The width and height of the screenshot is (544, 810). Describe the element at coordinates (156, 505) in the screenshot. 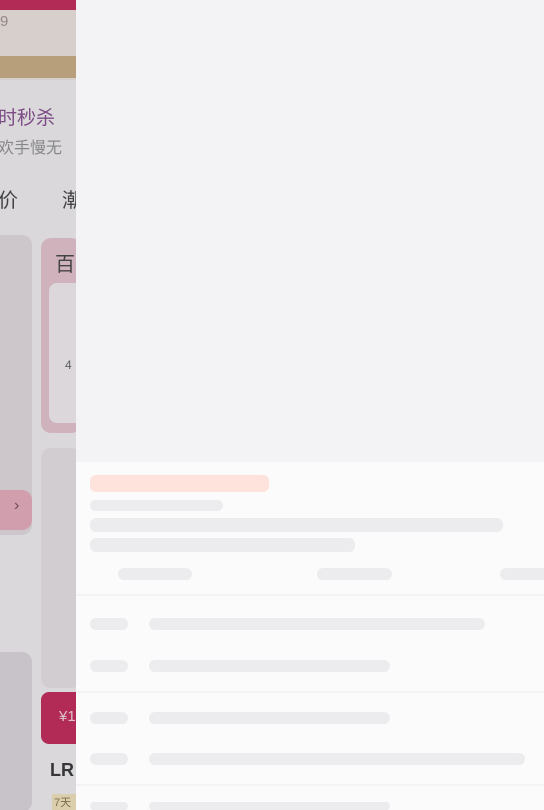

I see `skeleton-subtitle` at that location.